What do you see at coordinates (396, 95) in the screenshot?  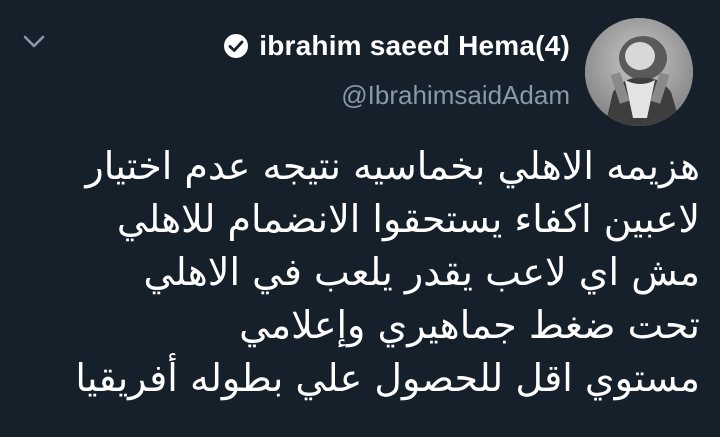 I see `author-handle: @IbrahimsaidAdam` at bounding box center [396, 95].